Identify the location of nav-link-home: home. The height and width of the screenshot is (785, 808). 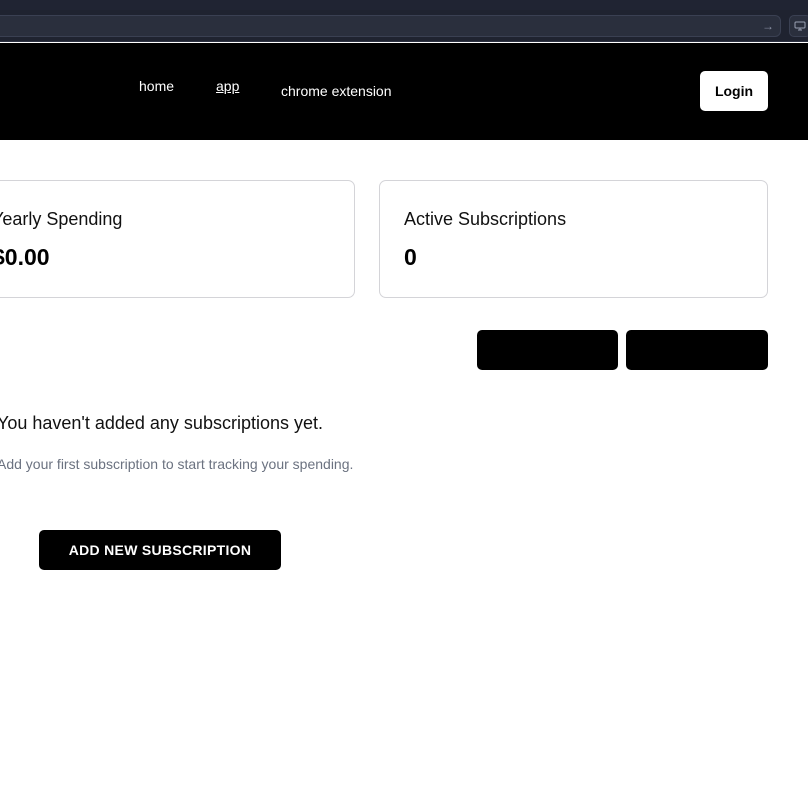
(156, 86).